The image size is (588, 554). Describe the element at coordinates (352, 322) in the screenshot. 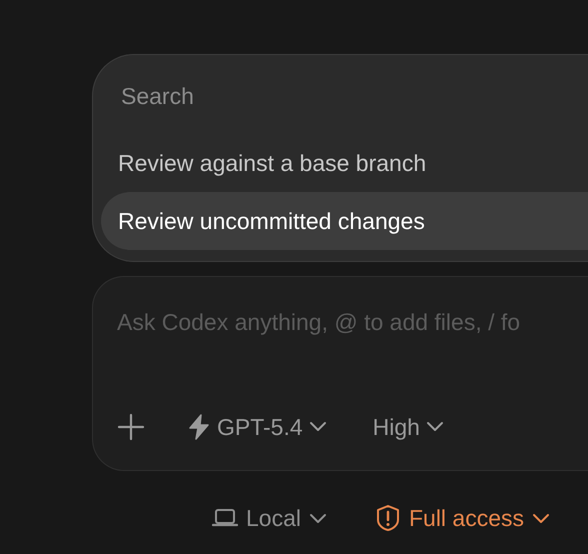

I see `prompt-field: Ask Codex anything, @ to add files, / fo` at that location.